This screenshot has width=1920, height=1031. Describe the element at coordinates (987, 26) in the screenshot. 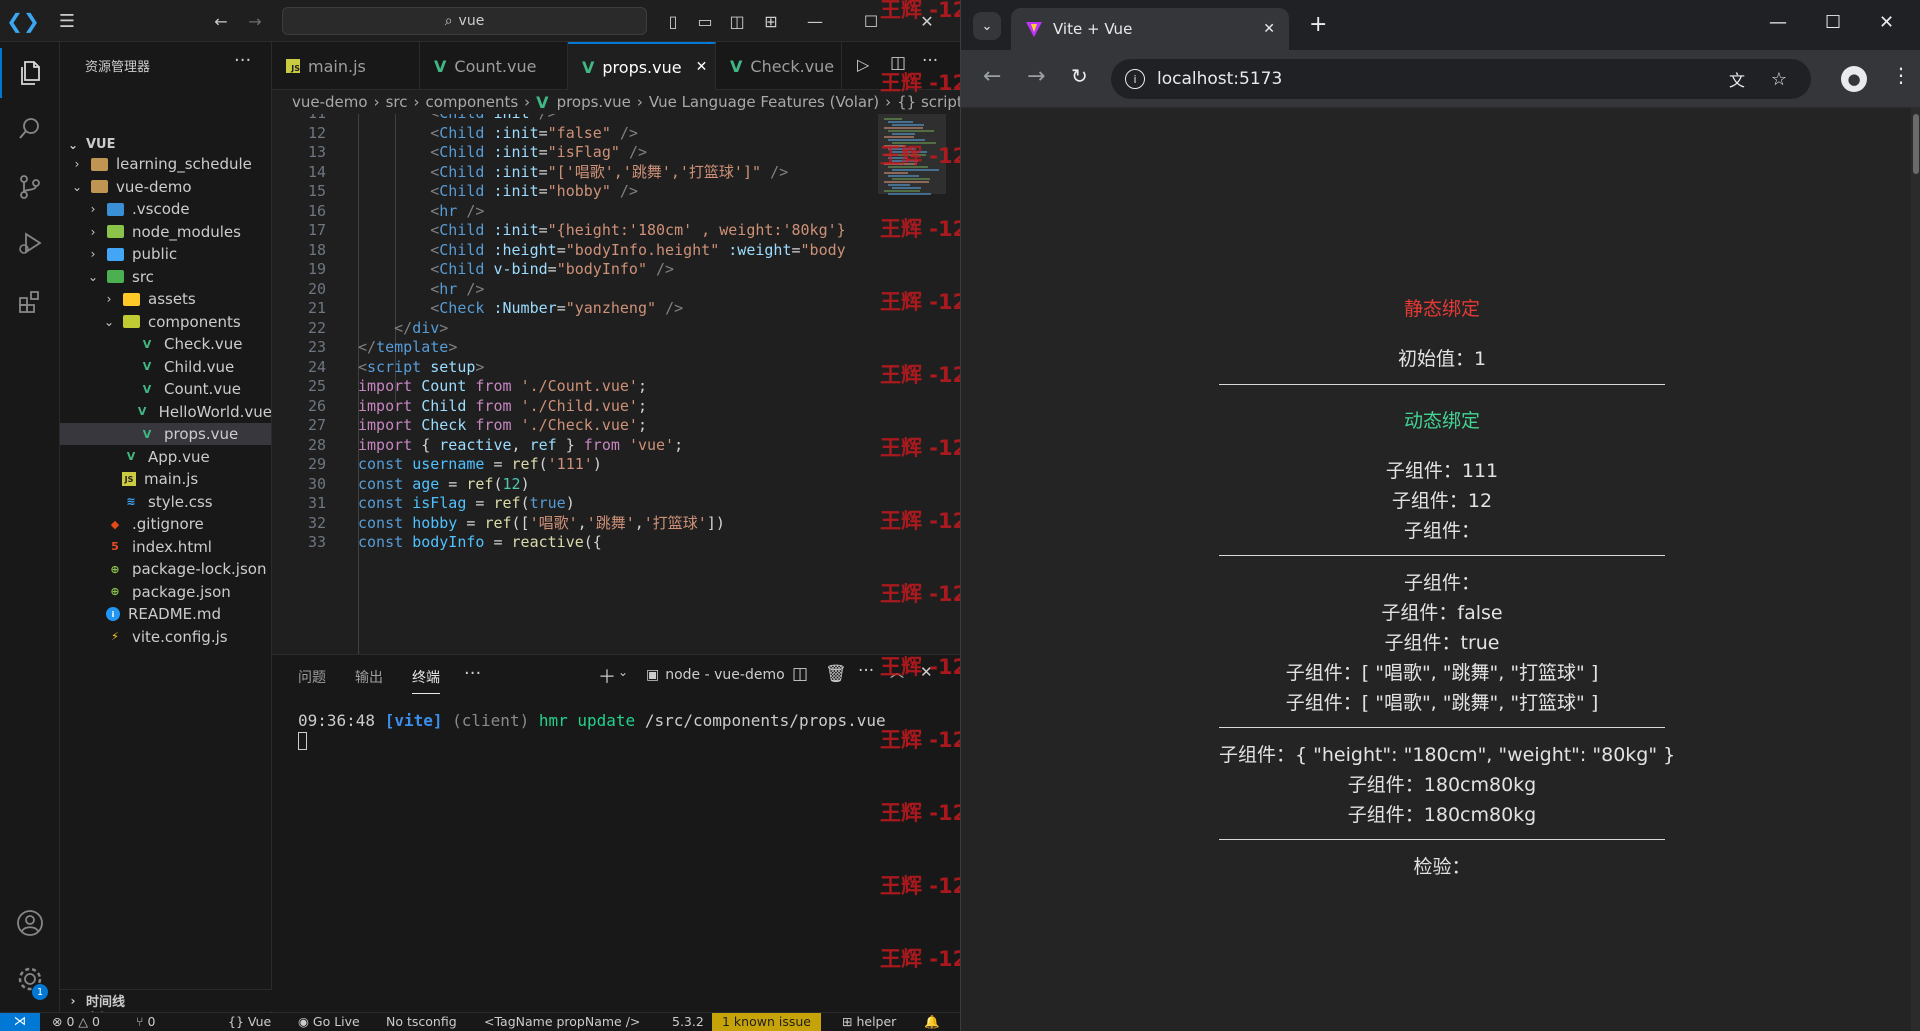

I see `tab-search-icon: ⌄` at that location.